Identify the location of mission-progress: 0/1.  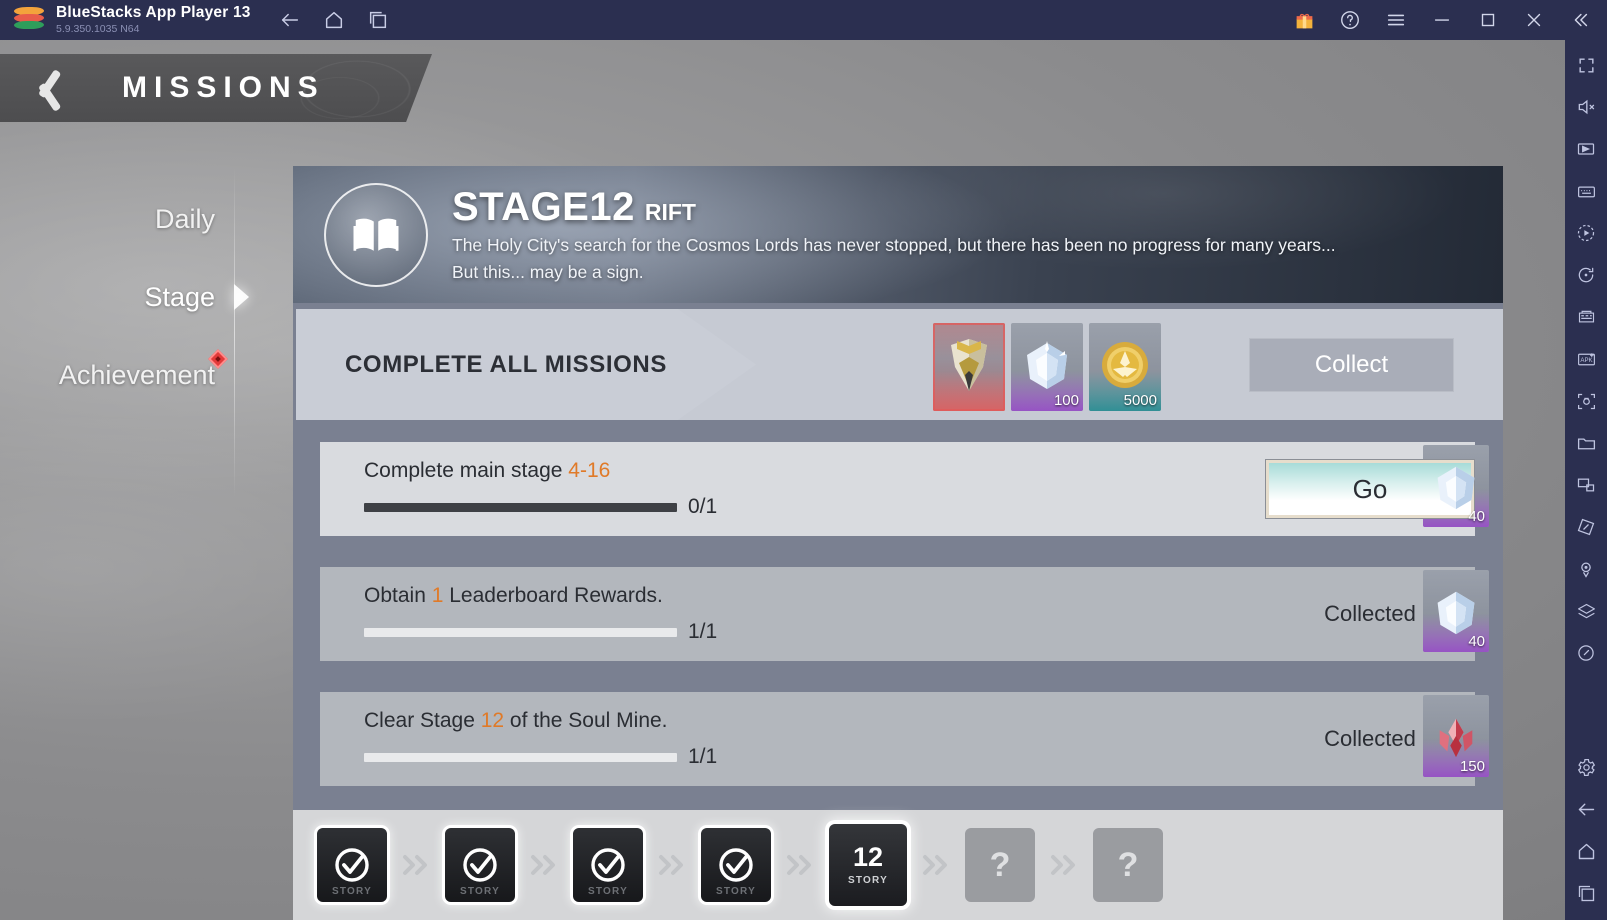
(684, 507).